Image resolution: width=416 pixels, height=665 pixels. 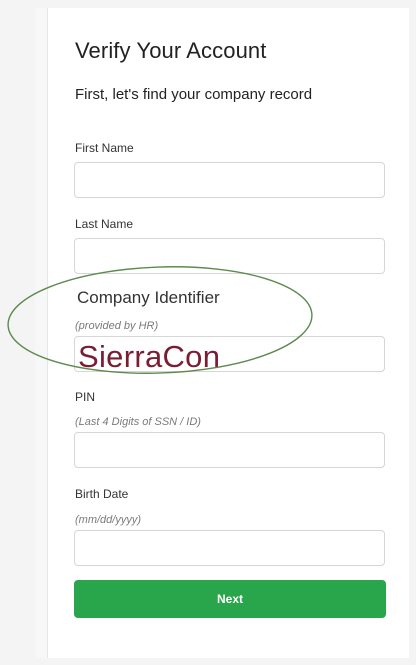 I want to click on next-button: Next, so click(x=230, y=599).